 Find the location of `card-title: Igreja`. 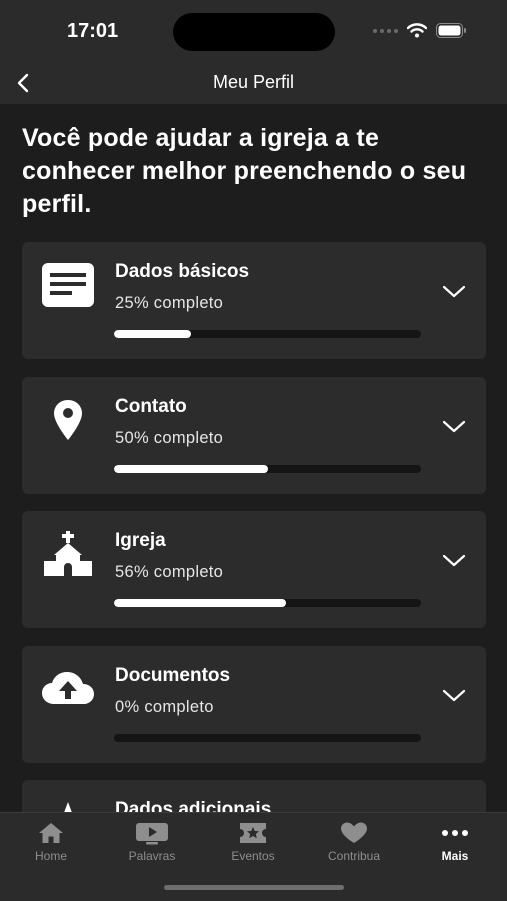

card-title: Igreja is located at coordinates (140, 540).